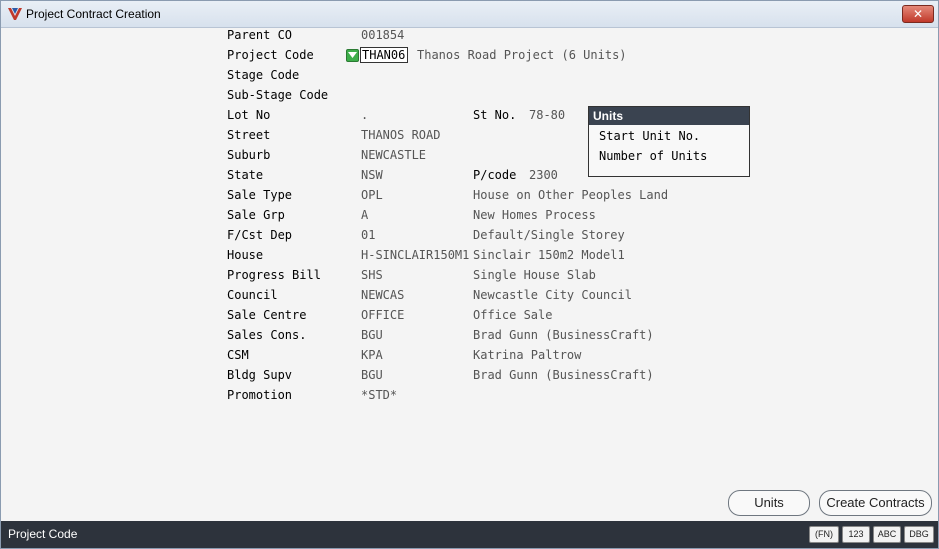  I want to click on promotion-value: *STD*, so click(379, 395).